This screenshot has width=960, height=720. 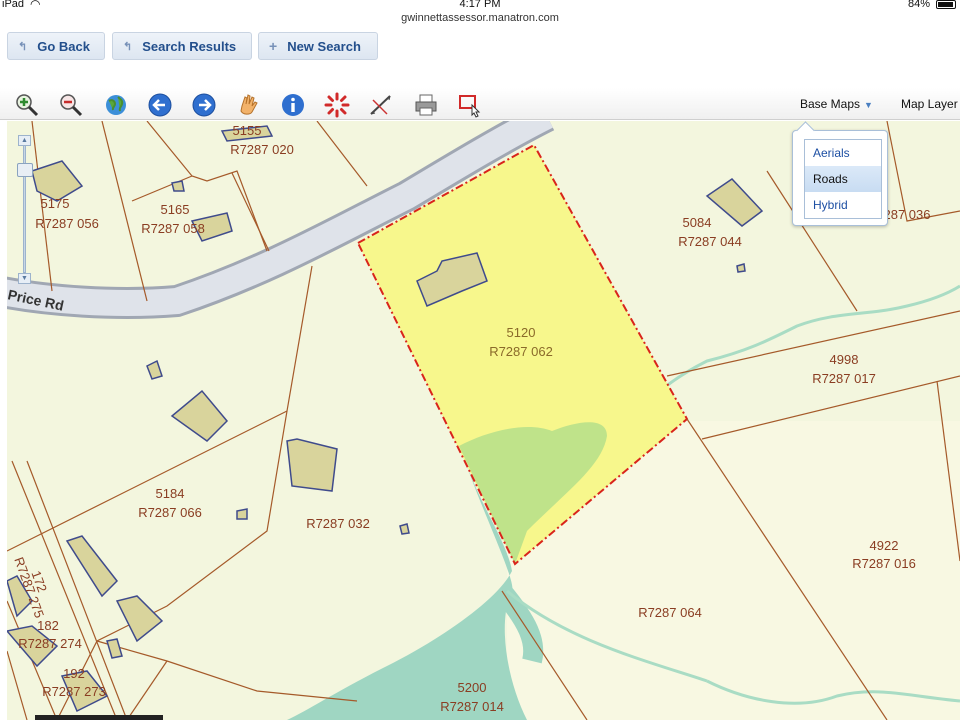 I want to click on base-map-option-roads: Roads, so click(x=843, y=179).